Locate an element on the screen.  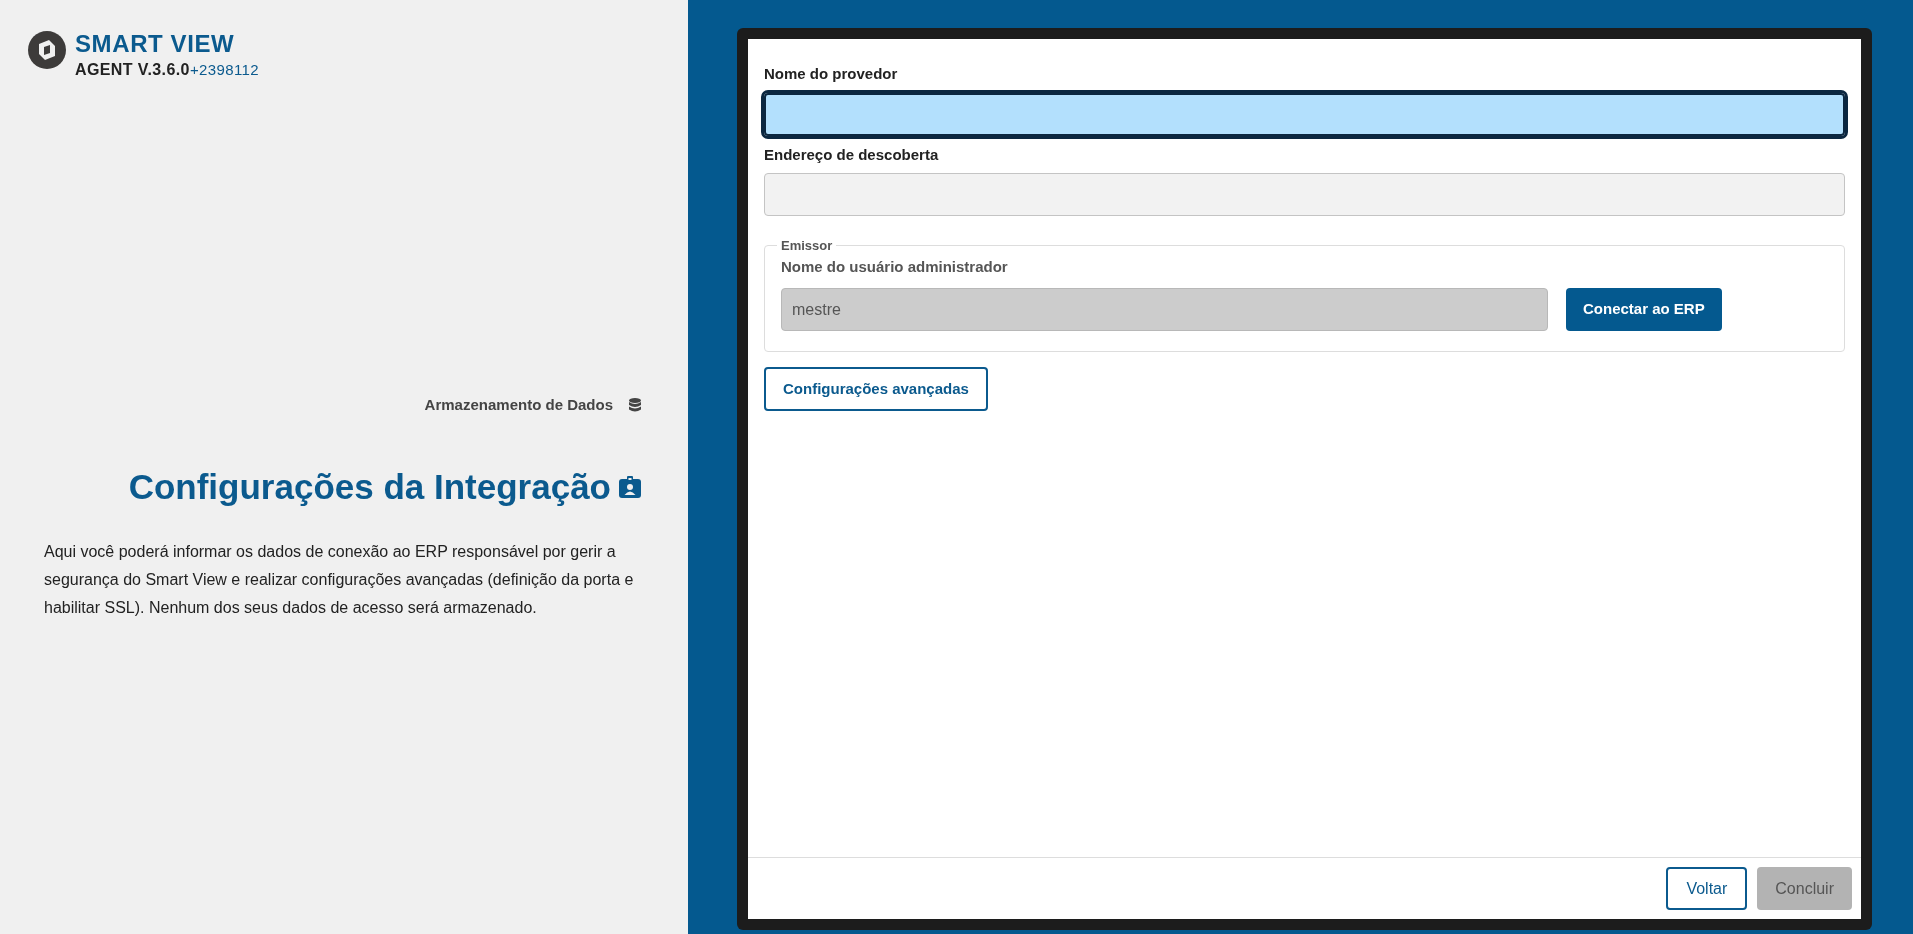
brand-title: SMART VIEW is located at coordinates (155, 44).